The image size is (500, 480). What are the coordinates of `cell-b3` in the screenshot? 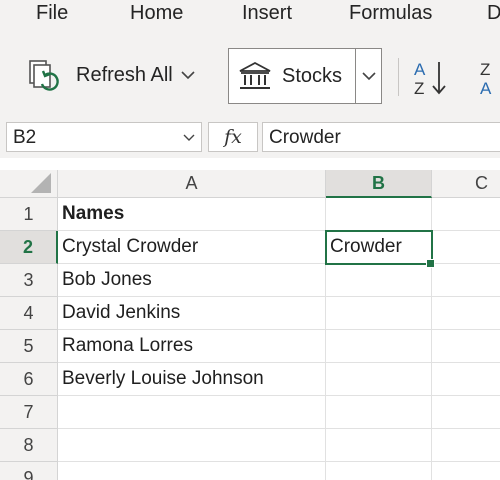 It's located at (379, 280).